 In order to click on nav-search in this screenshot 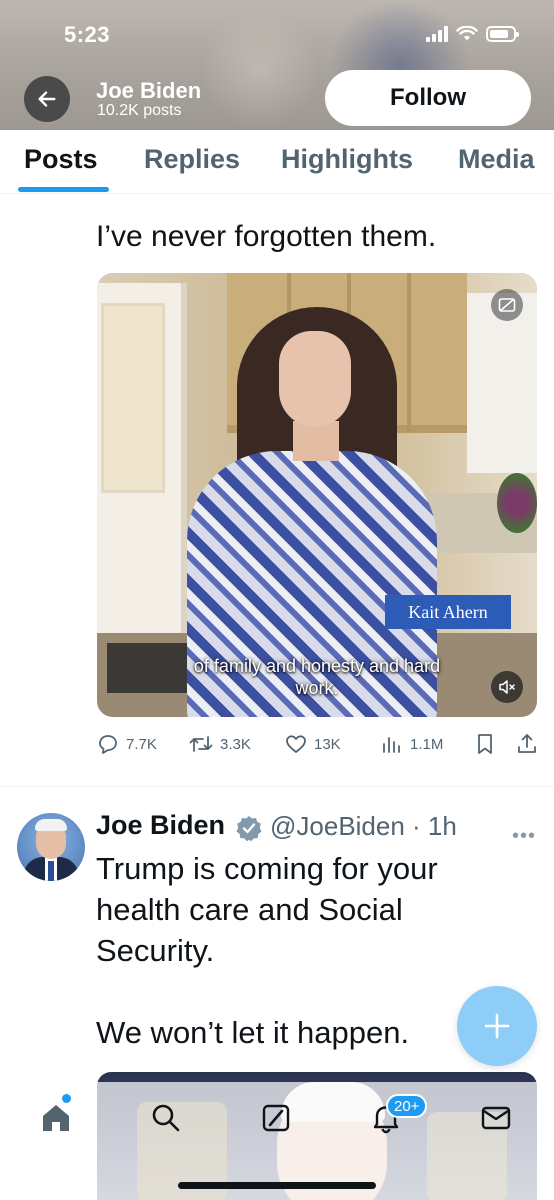, I will do `click(166, 1118)`.